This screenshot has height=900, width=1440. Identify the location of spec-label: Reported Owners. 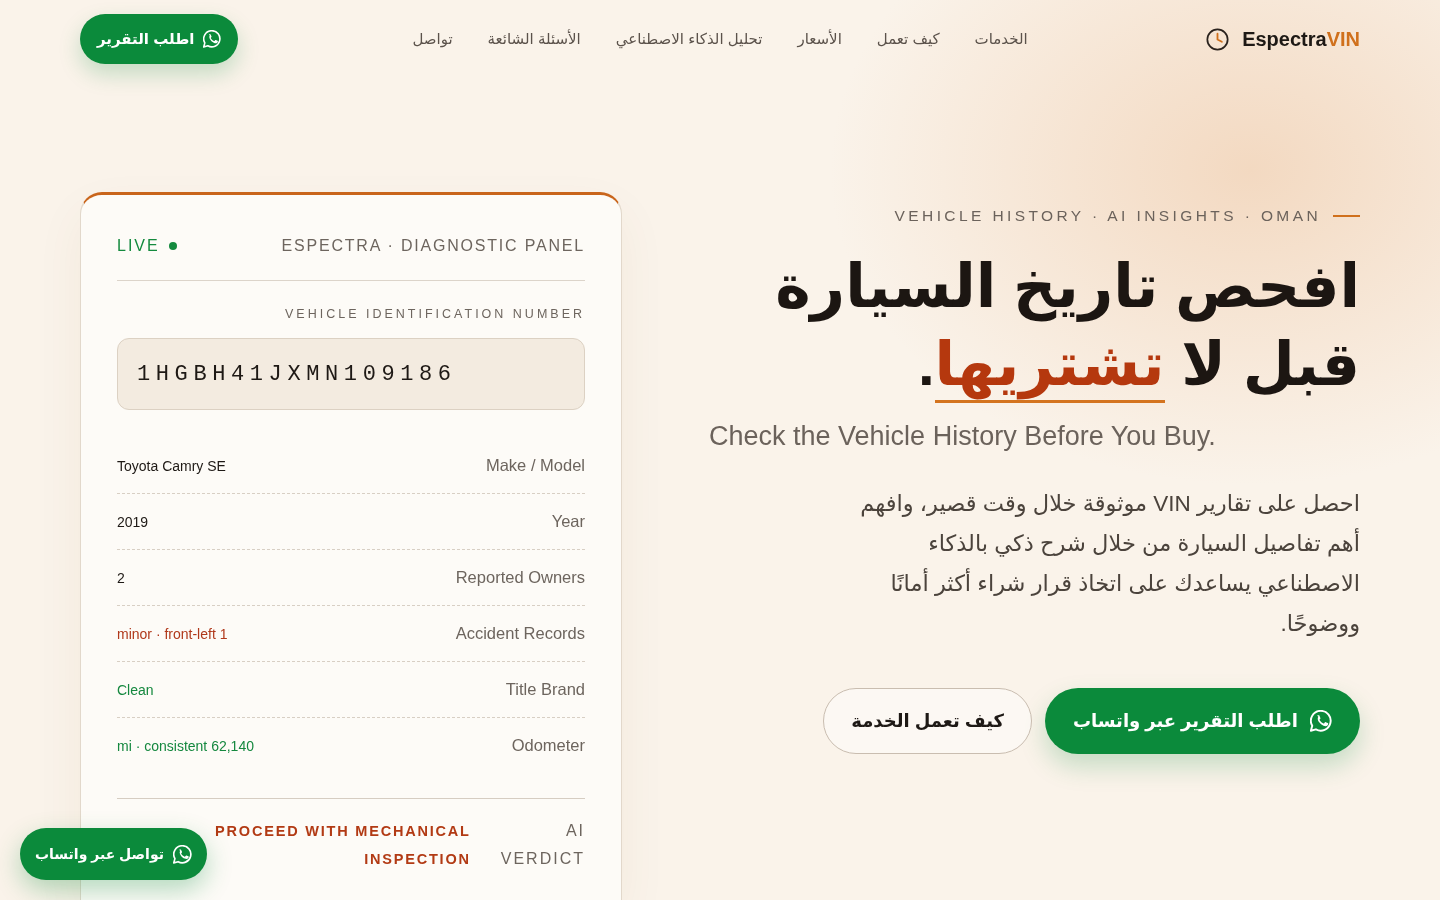
(520, 577).